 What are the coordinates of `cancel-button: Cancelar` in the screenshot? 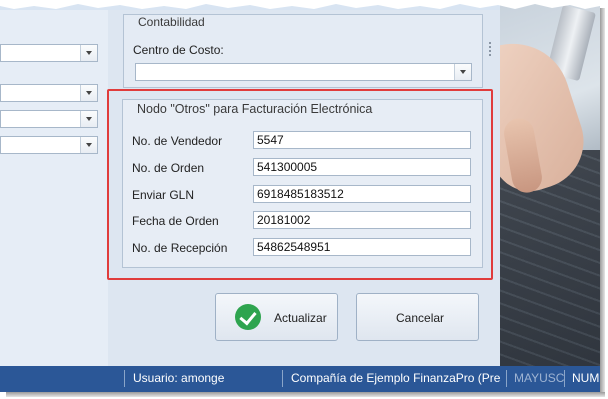 It's located at (417, 317).